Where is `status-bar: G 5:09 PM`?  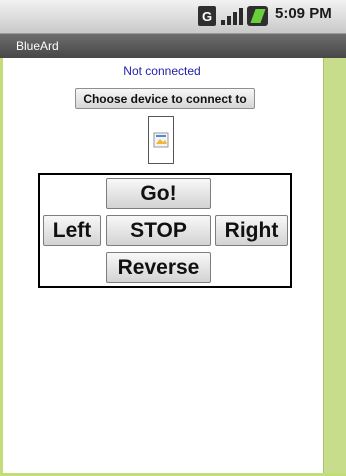 status-bar: G 5:09 PM is located at coordinates (173, 17).